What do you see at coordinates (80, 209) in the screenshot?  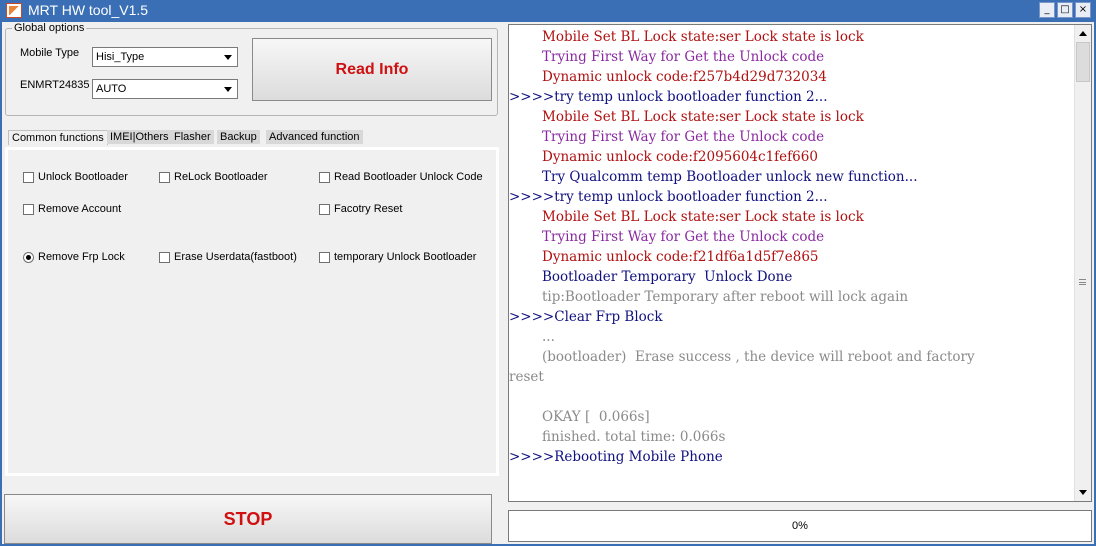 I see `remove-account-label: Remove Account` at bounding box center [80, 209].